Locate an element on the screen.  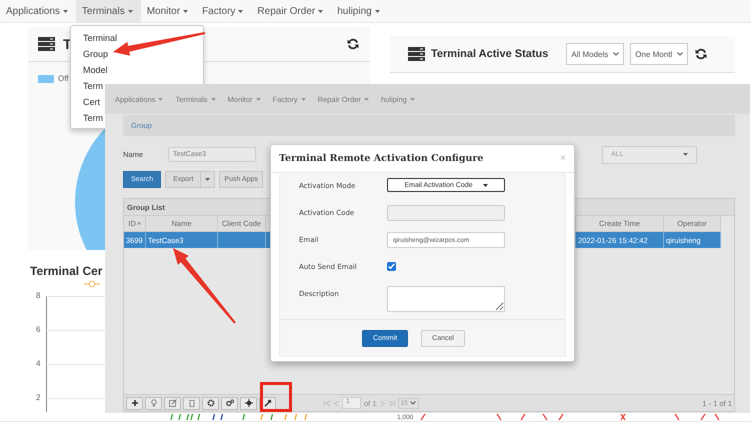
menu-item: Cert is located at coordinates (85, 102).